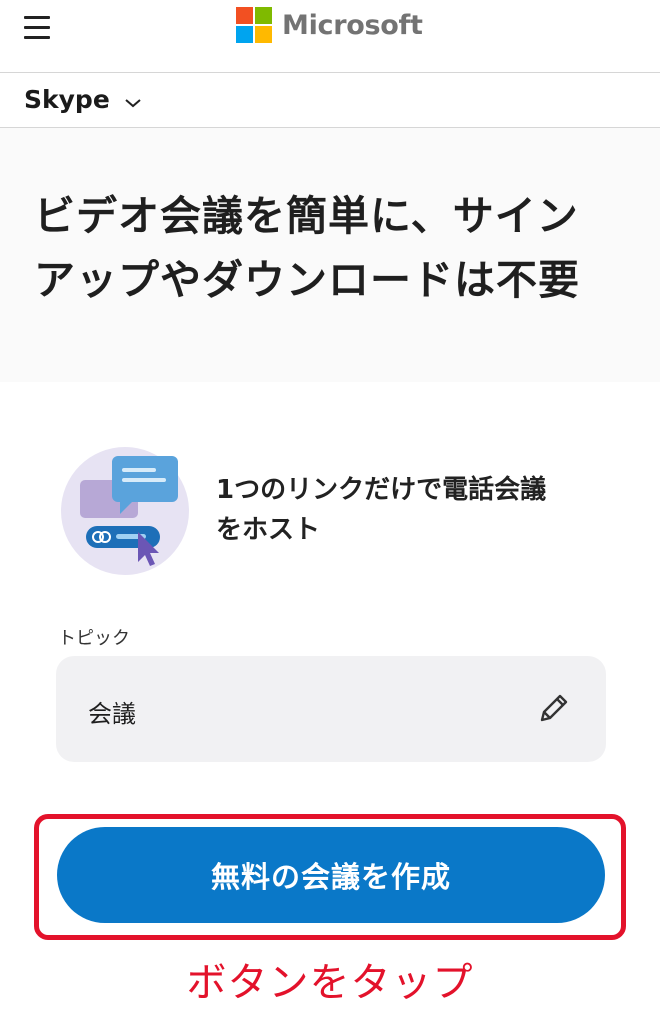  I want to click on create-free-meeting-button: 無料の会議を作成, so click(331, 875).